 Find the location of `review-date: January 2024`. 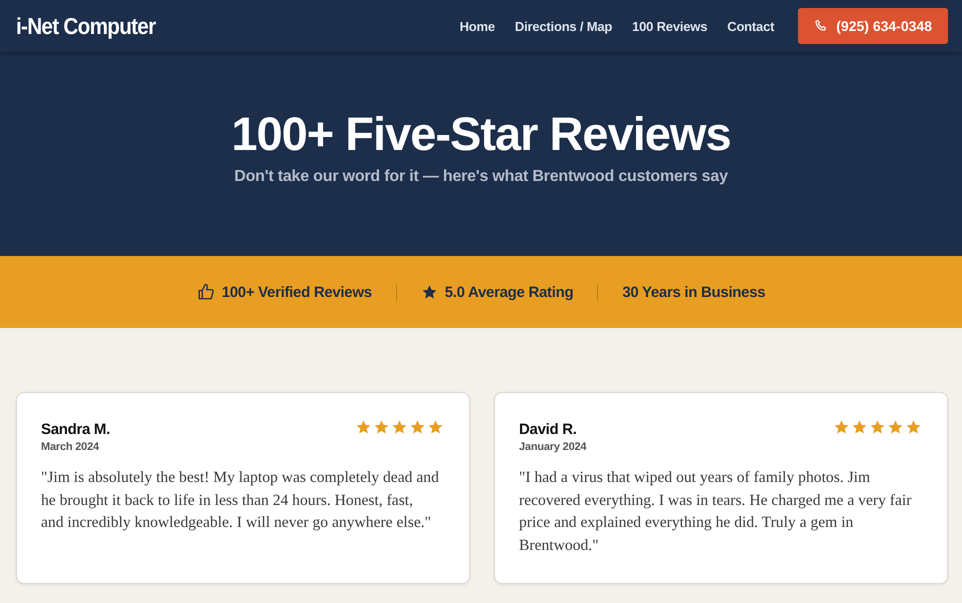

review-date: January 2024 is located at coordinates (552, 447).